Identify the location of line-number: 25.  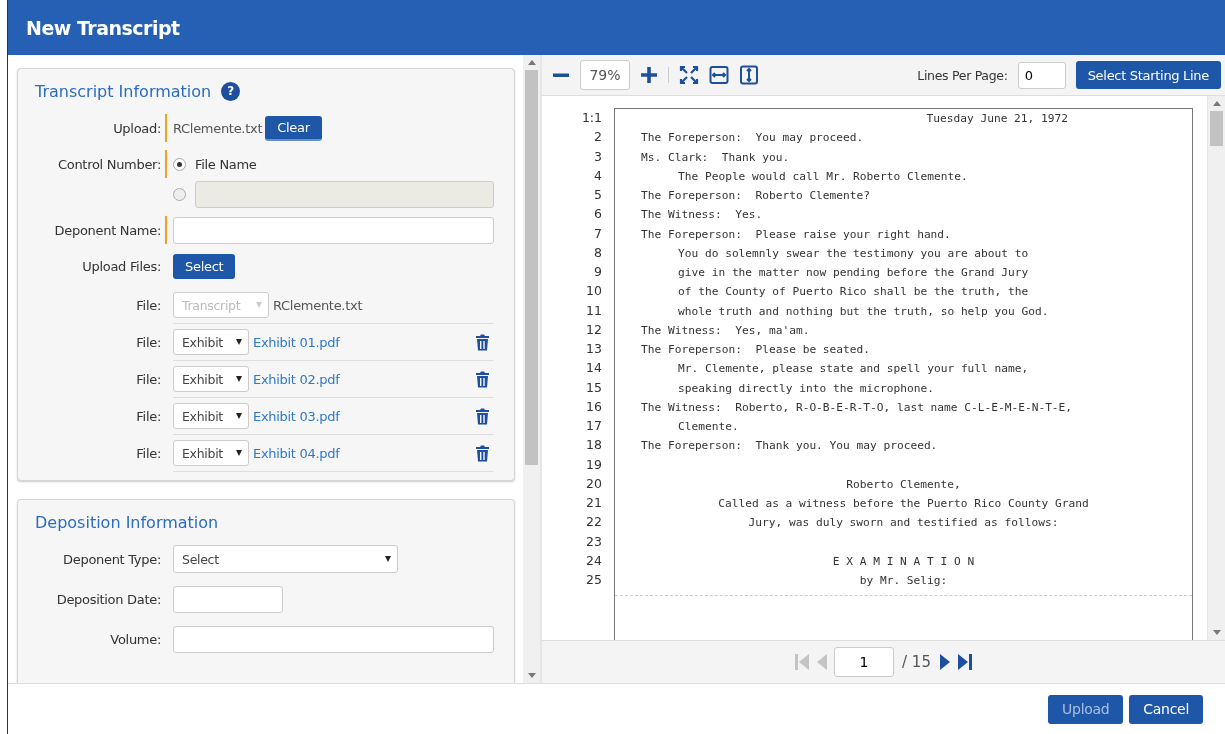
(593, 580).